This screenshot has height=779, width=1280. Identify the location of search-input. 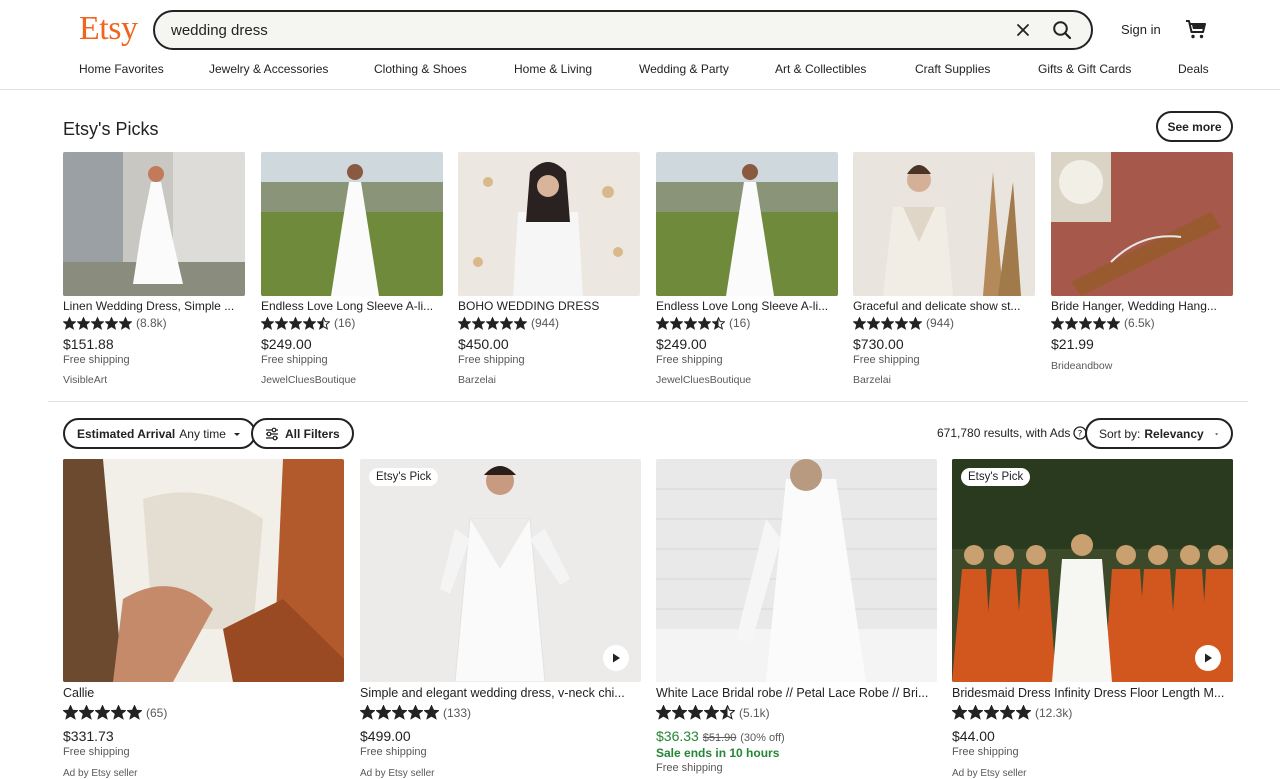
(581, 30).